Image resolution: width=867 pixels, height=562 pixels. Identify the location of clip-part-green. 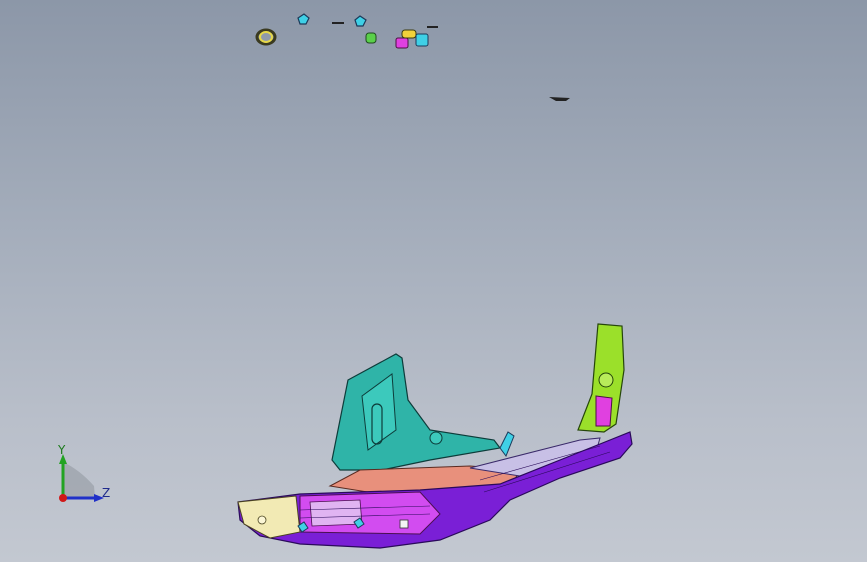
(371, 38).